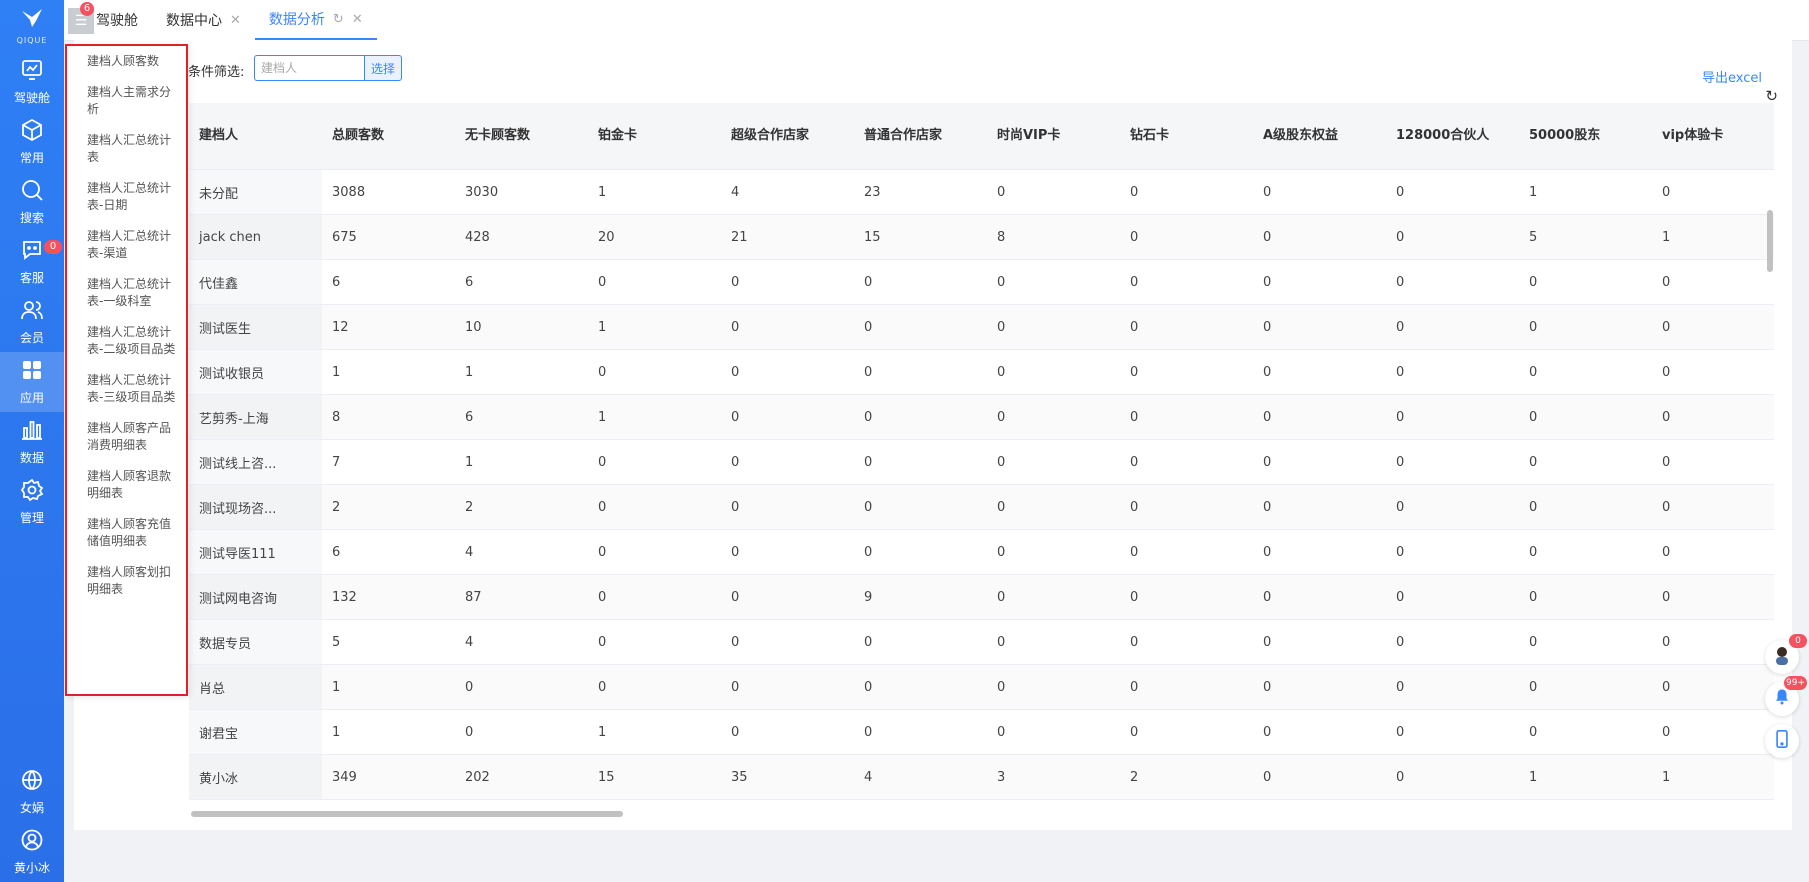 This screenshot has height=882, width=1809. What do you see at coordinates (981, 687) in the screenshot?
I see `table-row: 肖总1000000000001` at bounding box center [981, 687].